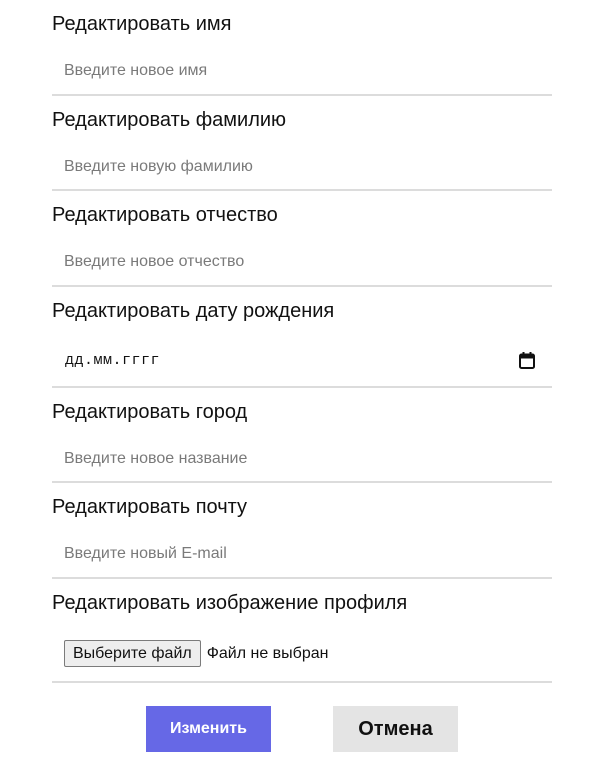 This screenshot has width=591, height=775. Describe the element at coordinates (302, 48) in the screenshot. I see `first-name-field: Редактировать имя Введите новое имя` at that location.